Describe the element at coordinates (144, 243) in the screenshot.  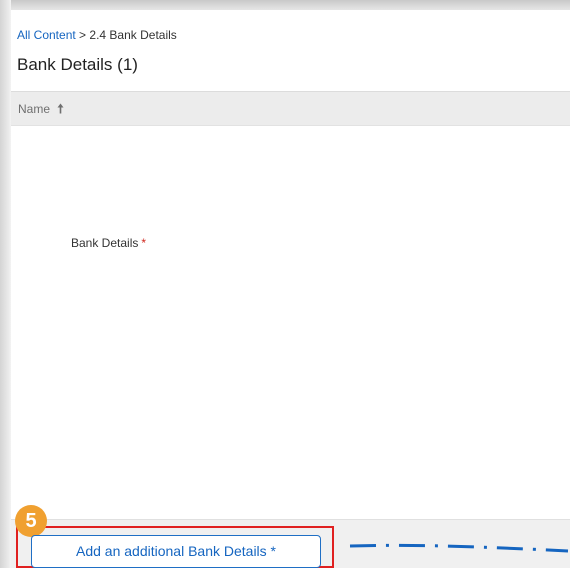
I see `required-marker: *` at that location.